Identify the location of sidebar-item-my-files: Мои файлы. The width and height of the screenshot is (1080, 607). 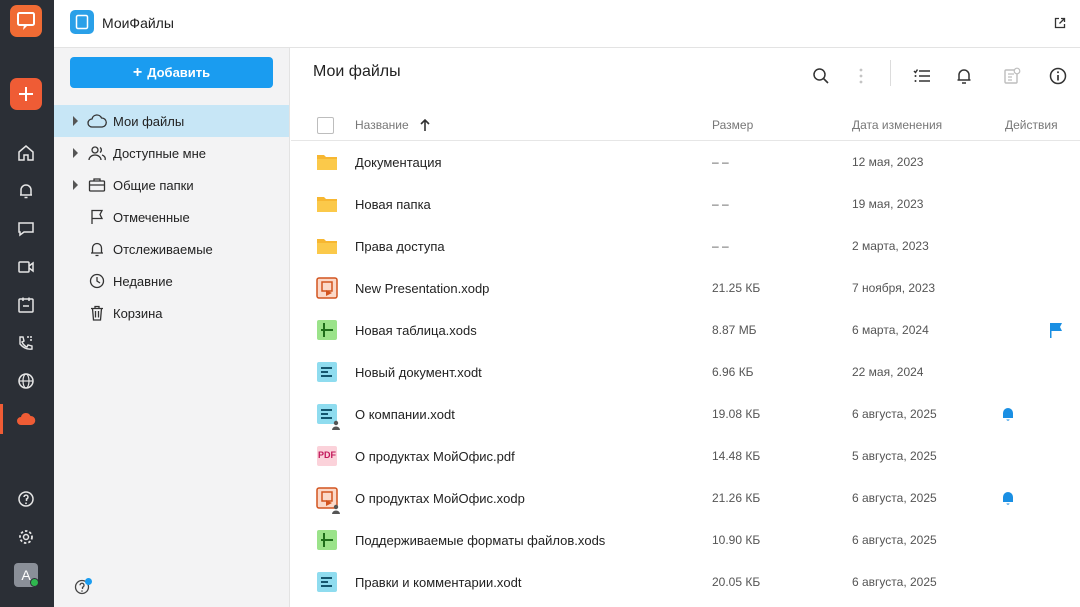
(171, 121).